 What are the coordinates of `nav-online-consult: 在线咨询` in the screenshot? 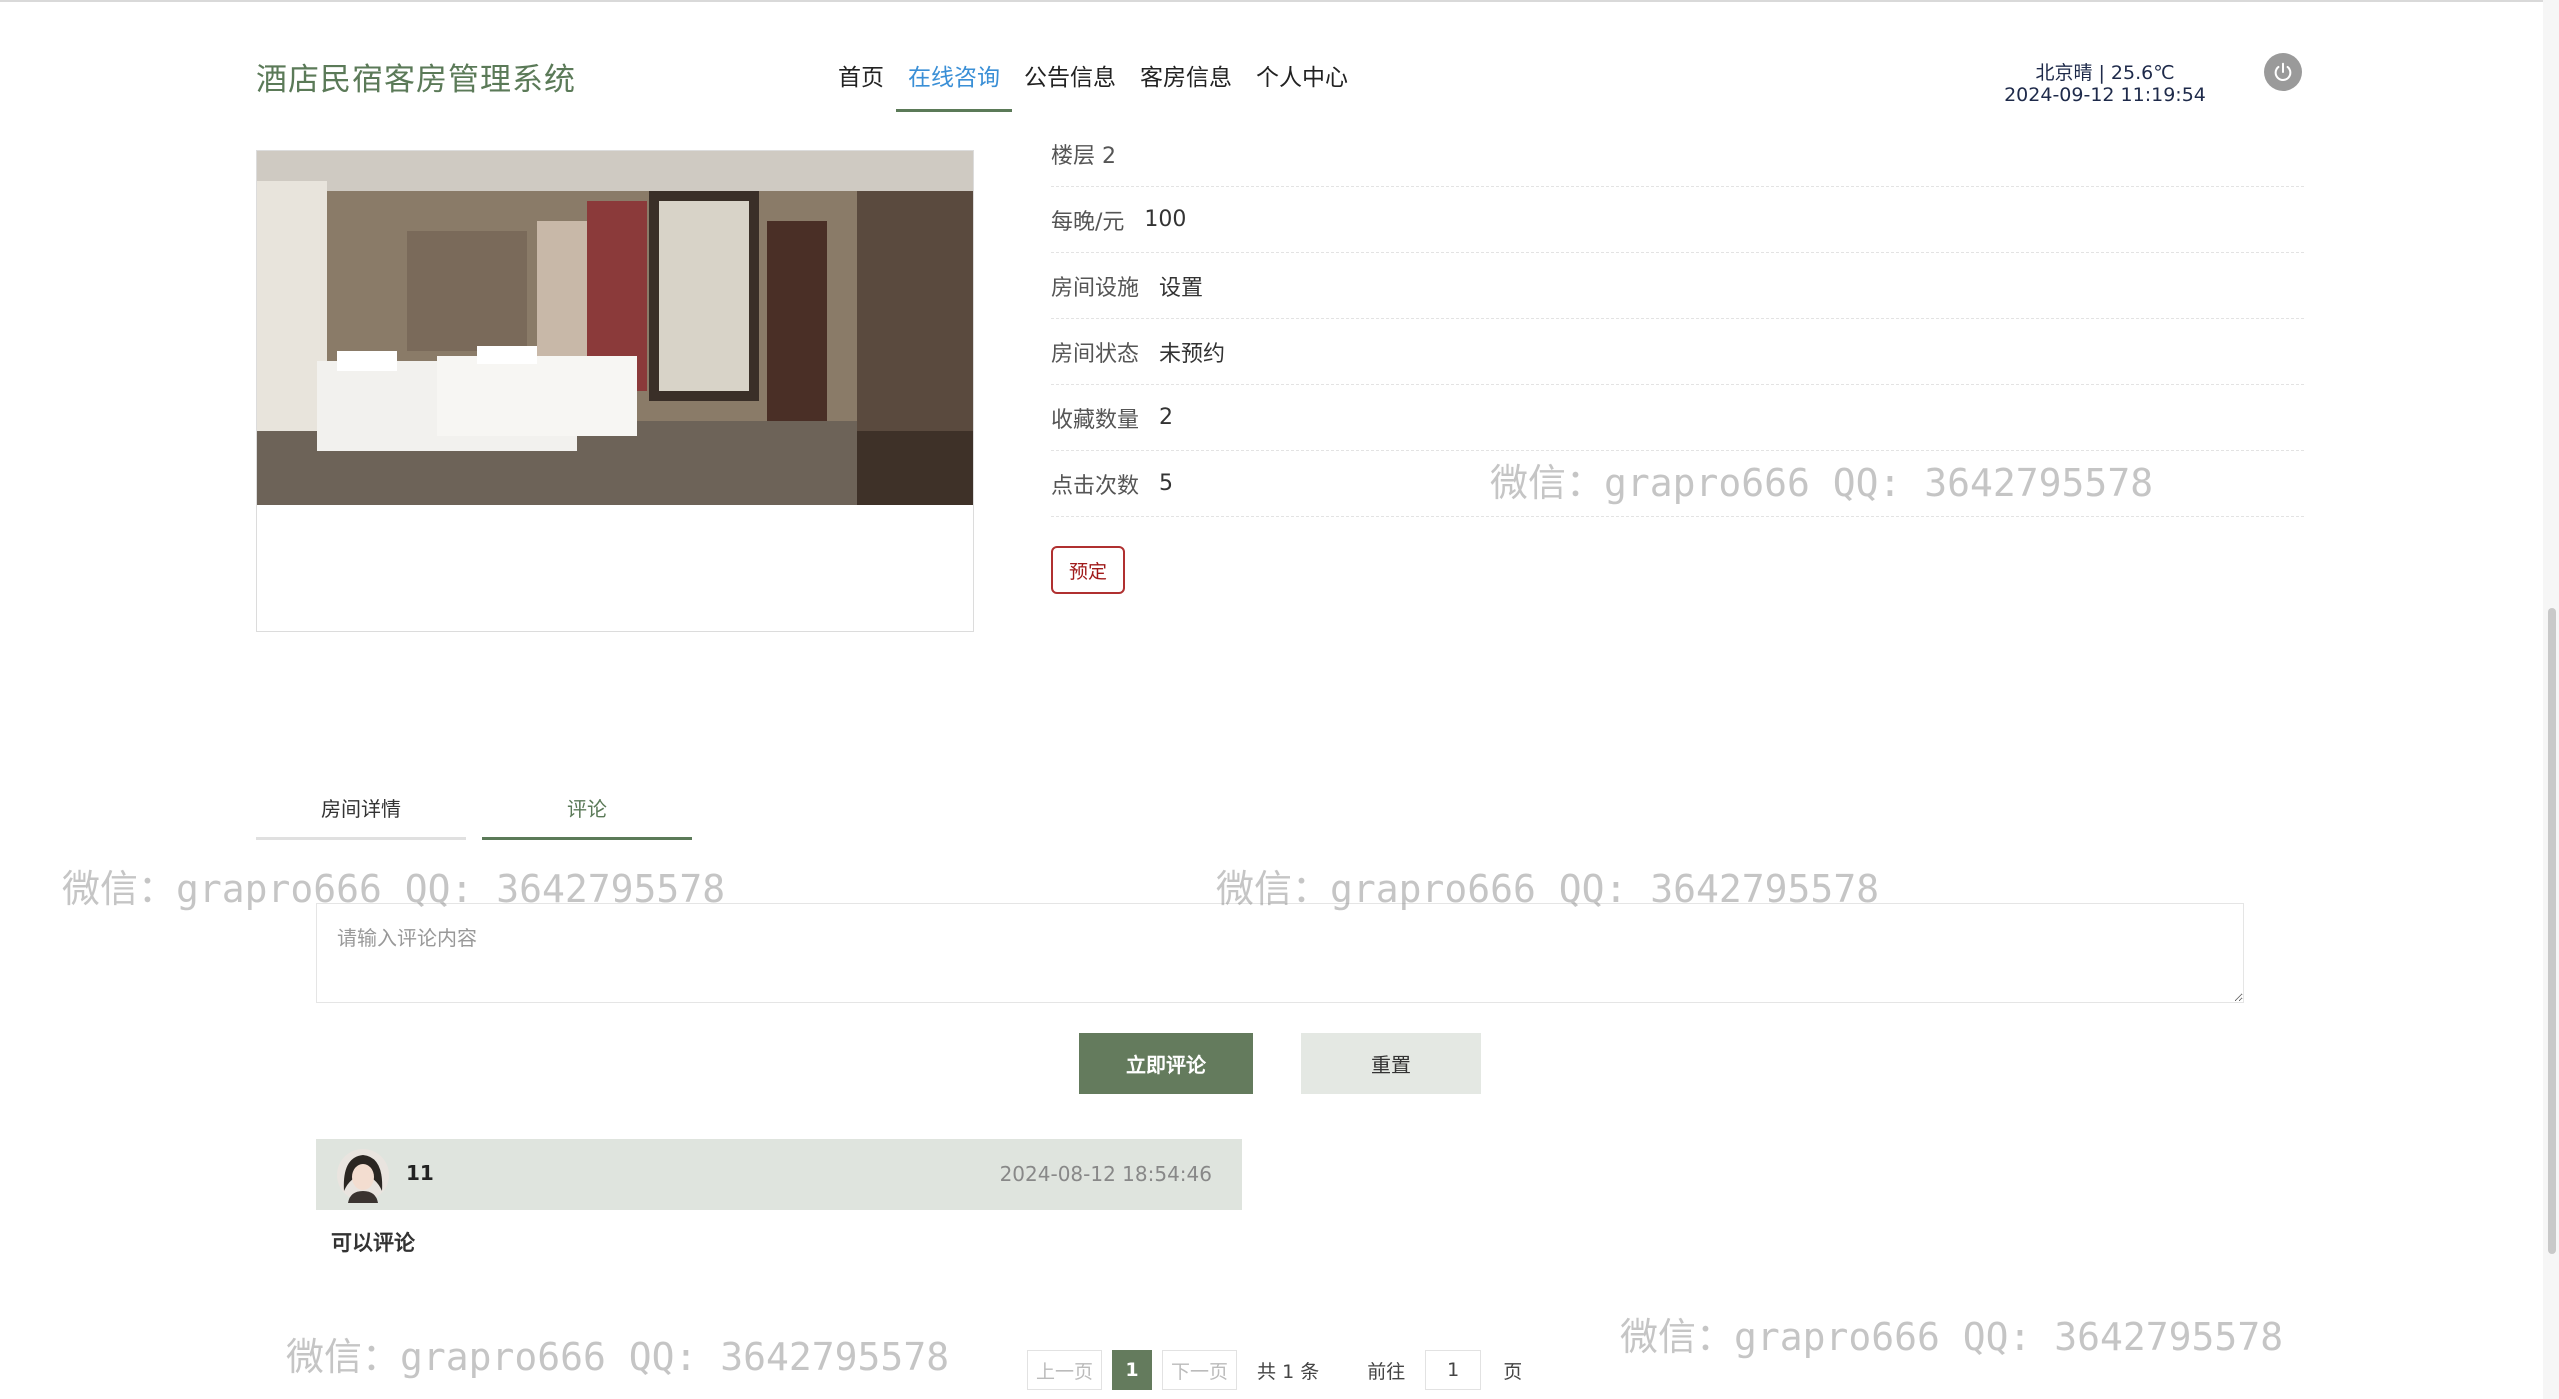 It's located at (954, 85).